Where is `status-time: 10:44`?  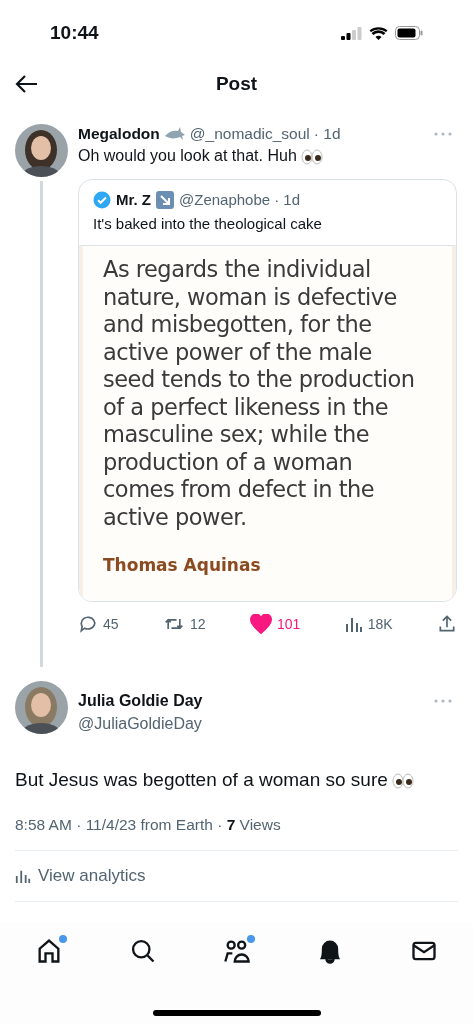 status-time: 10:44 is located at coordinates (74, 32).